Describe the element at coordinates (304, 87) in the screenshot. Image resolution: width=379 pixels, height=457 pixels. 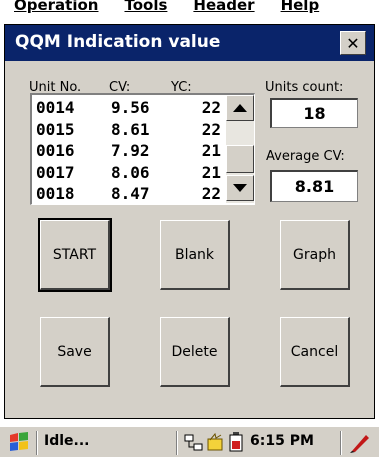
I see `units-count-label: Units count:` at that location.